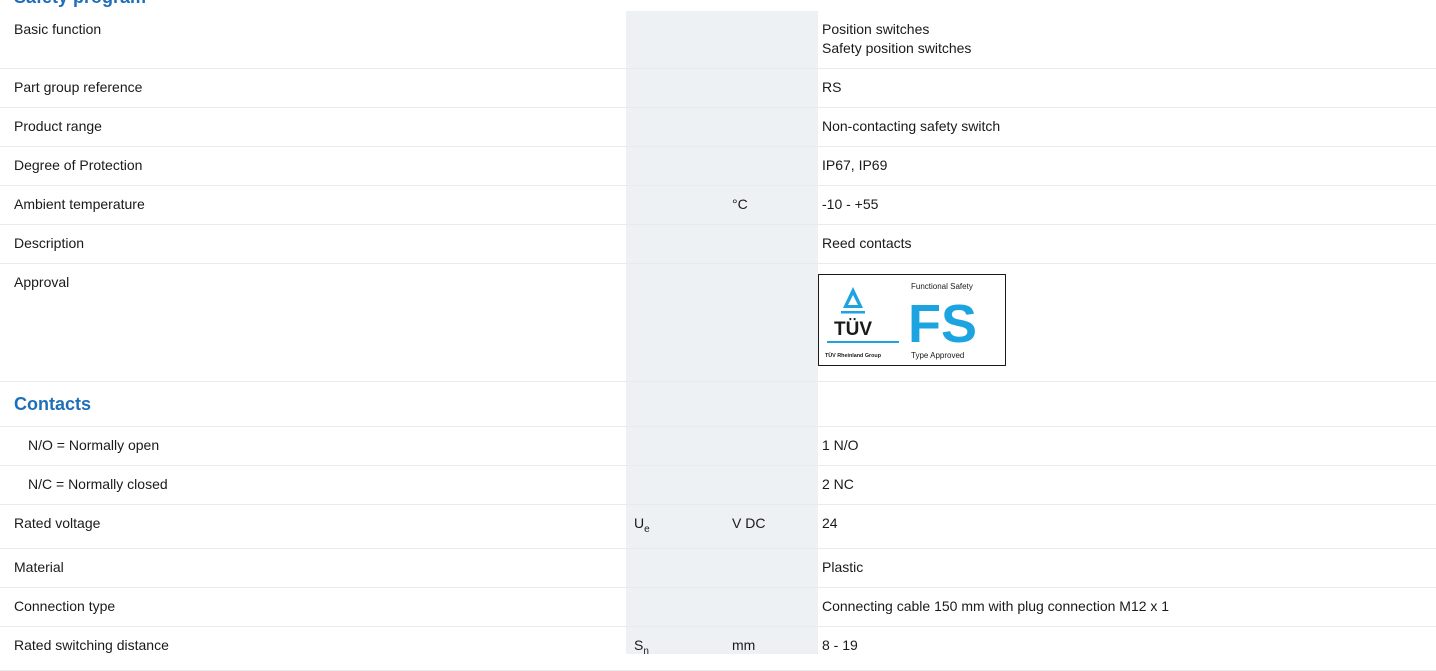 The image size is (1436, 671). What do you see at coordinates (80, 4) in the screenshot?
I see `section-heading-cut: Safety program` at bounding box center [80, 4].